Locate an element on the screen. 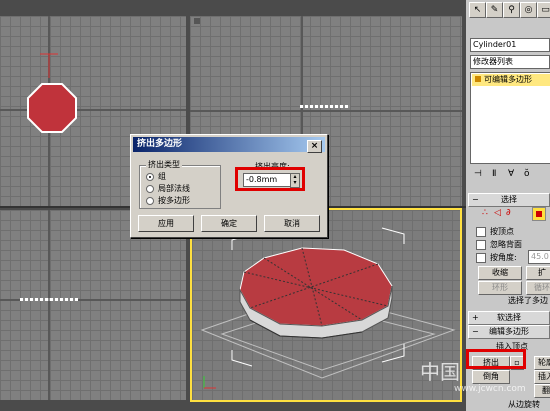 Image resolution: width=550 pixels, height=411 pixels. option-local-normal-label: 局部法线 is located at coordinates (174, 188).